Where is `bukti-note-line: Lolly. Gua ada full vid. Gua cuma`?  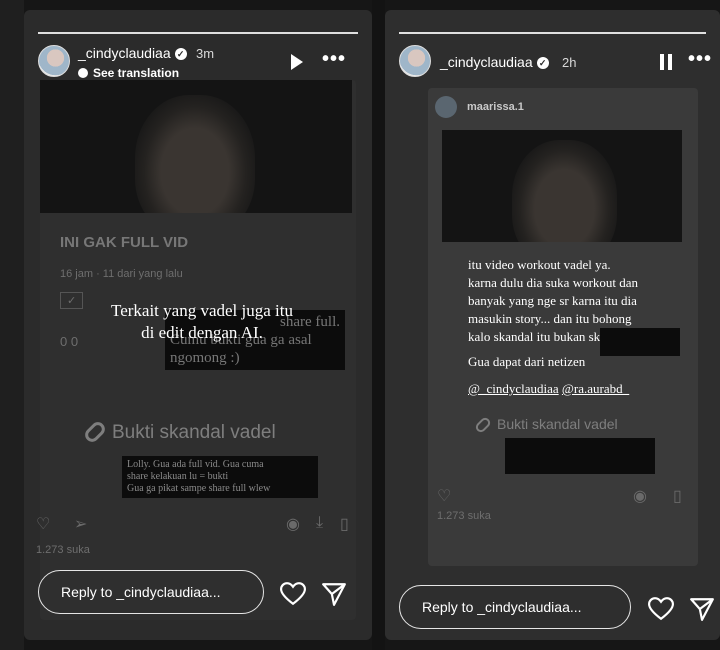 bukti-note-line: Lolly. Gua ada full vid. Gua cuma is located at coordinates (195, 464).